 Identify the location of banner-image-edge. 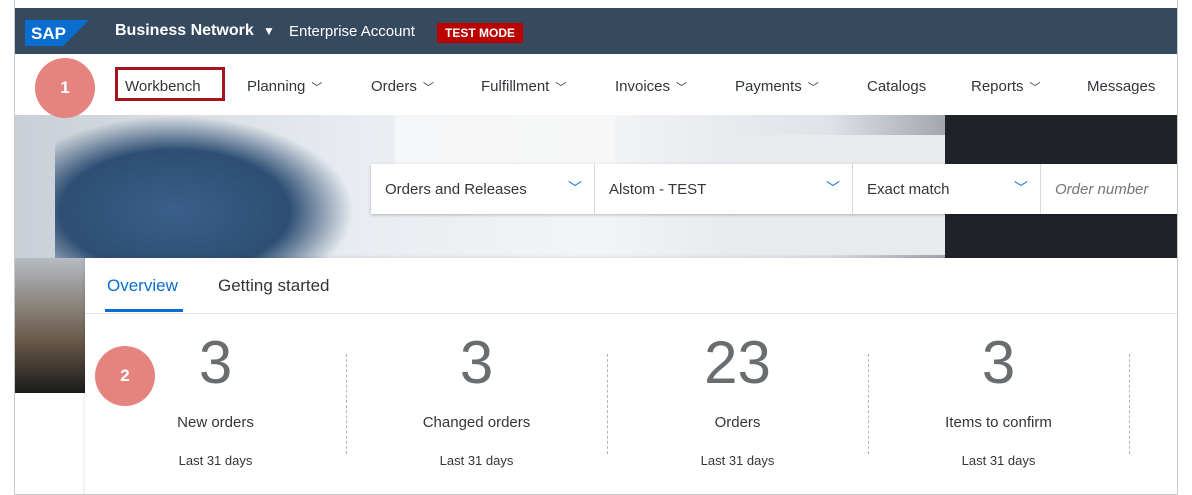
(50, 325).